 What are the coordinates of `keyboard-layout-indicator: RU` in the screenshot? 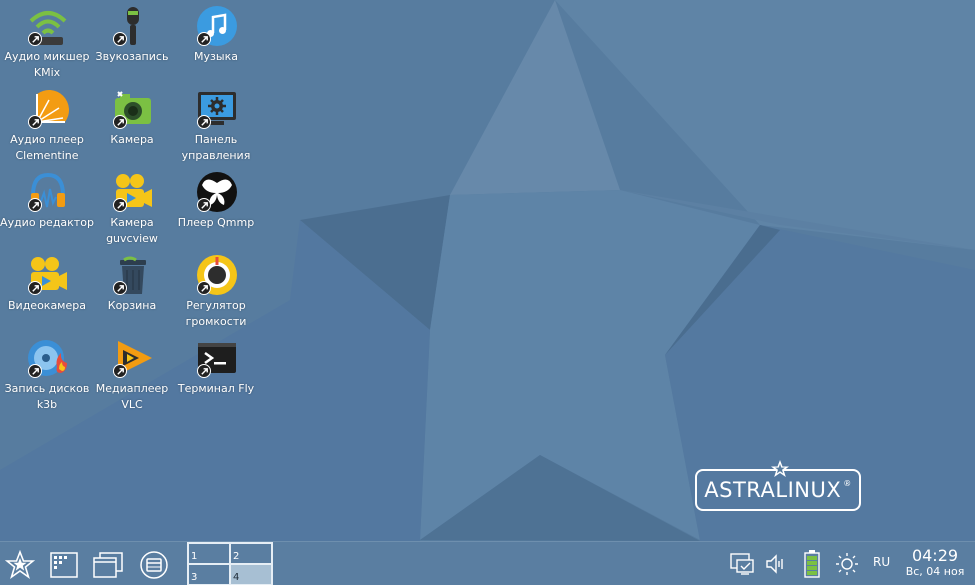 It's located at (881, 562).